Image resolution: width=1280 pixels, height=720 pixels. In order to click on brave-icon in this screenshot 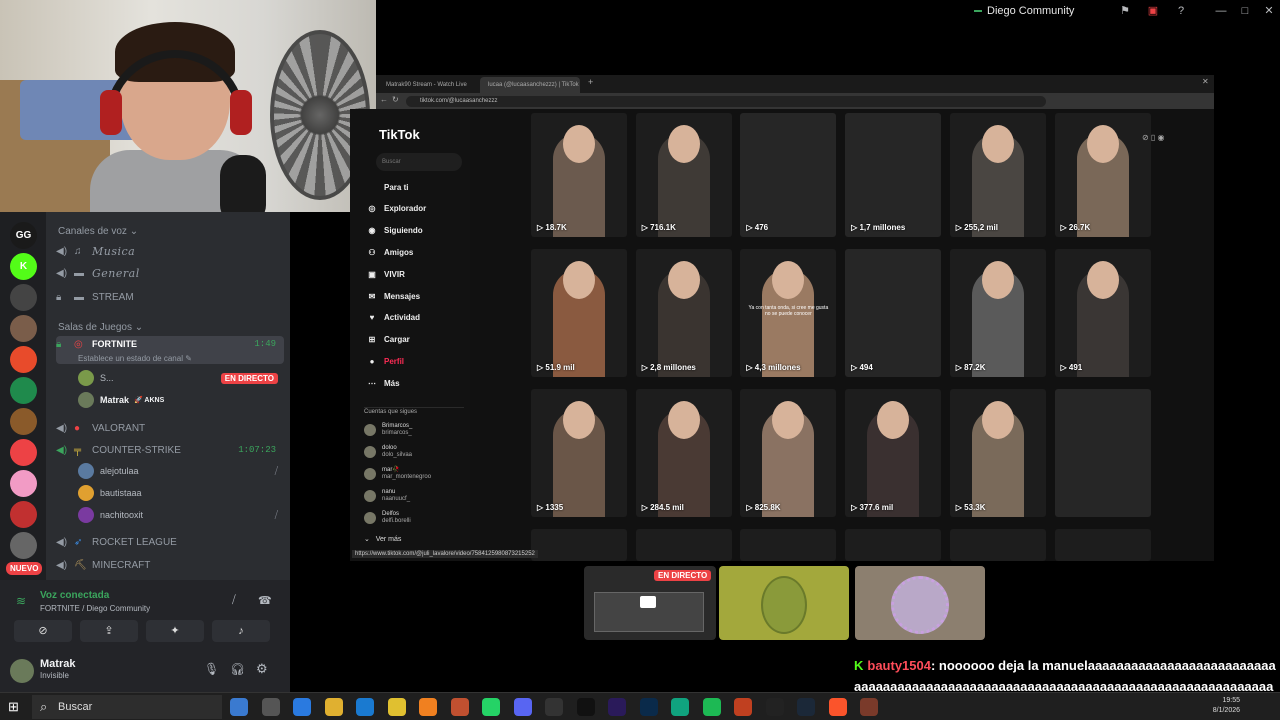, I will do `click(837, 707)`.